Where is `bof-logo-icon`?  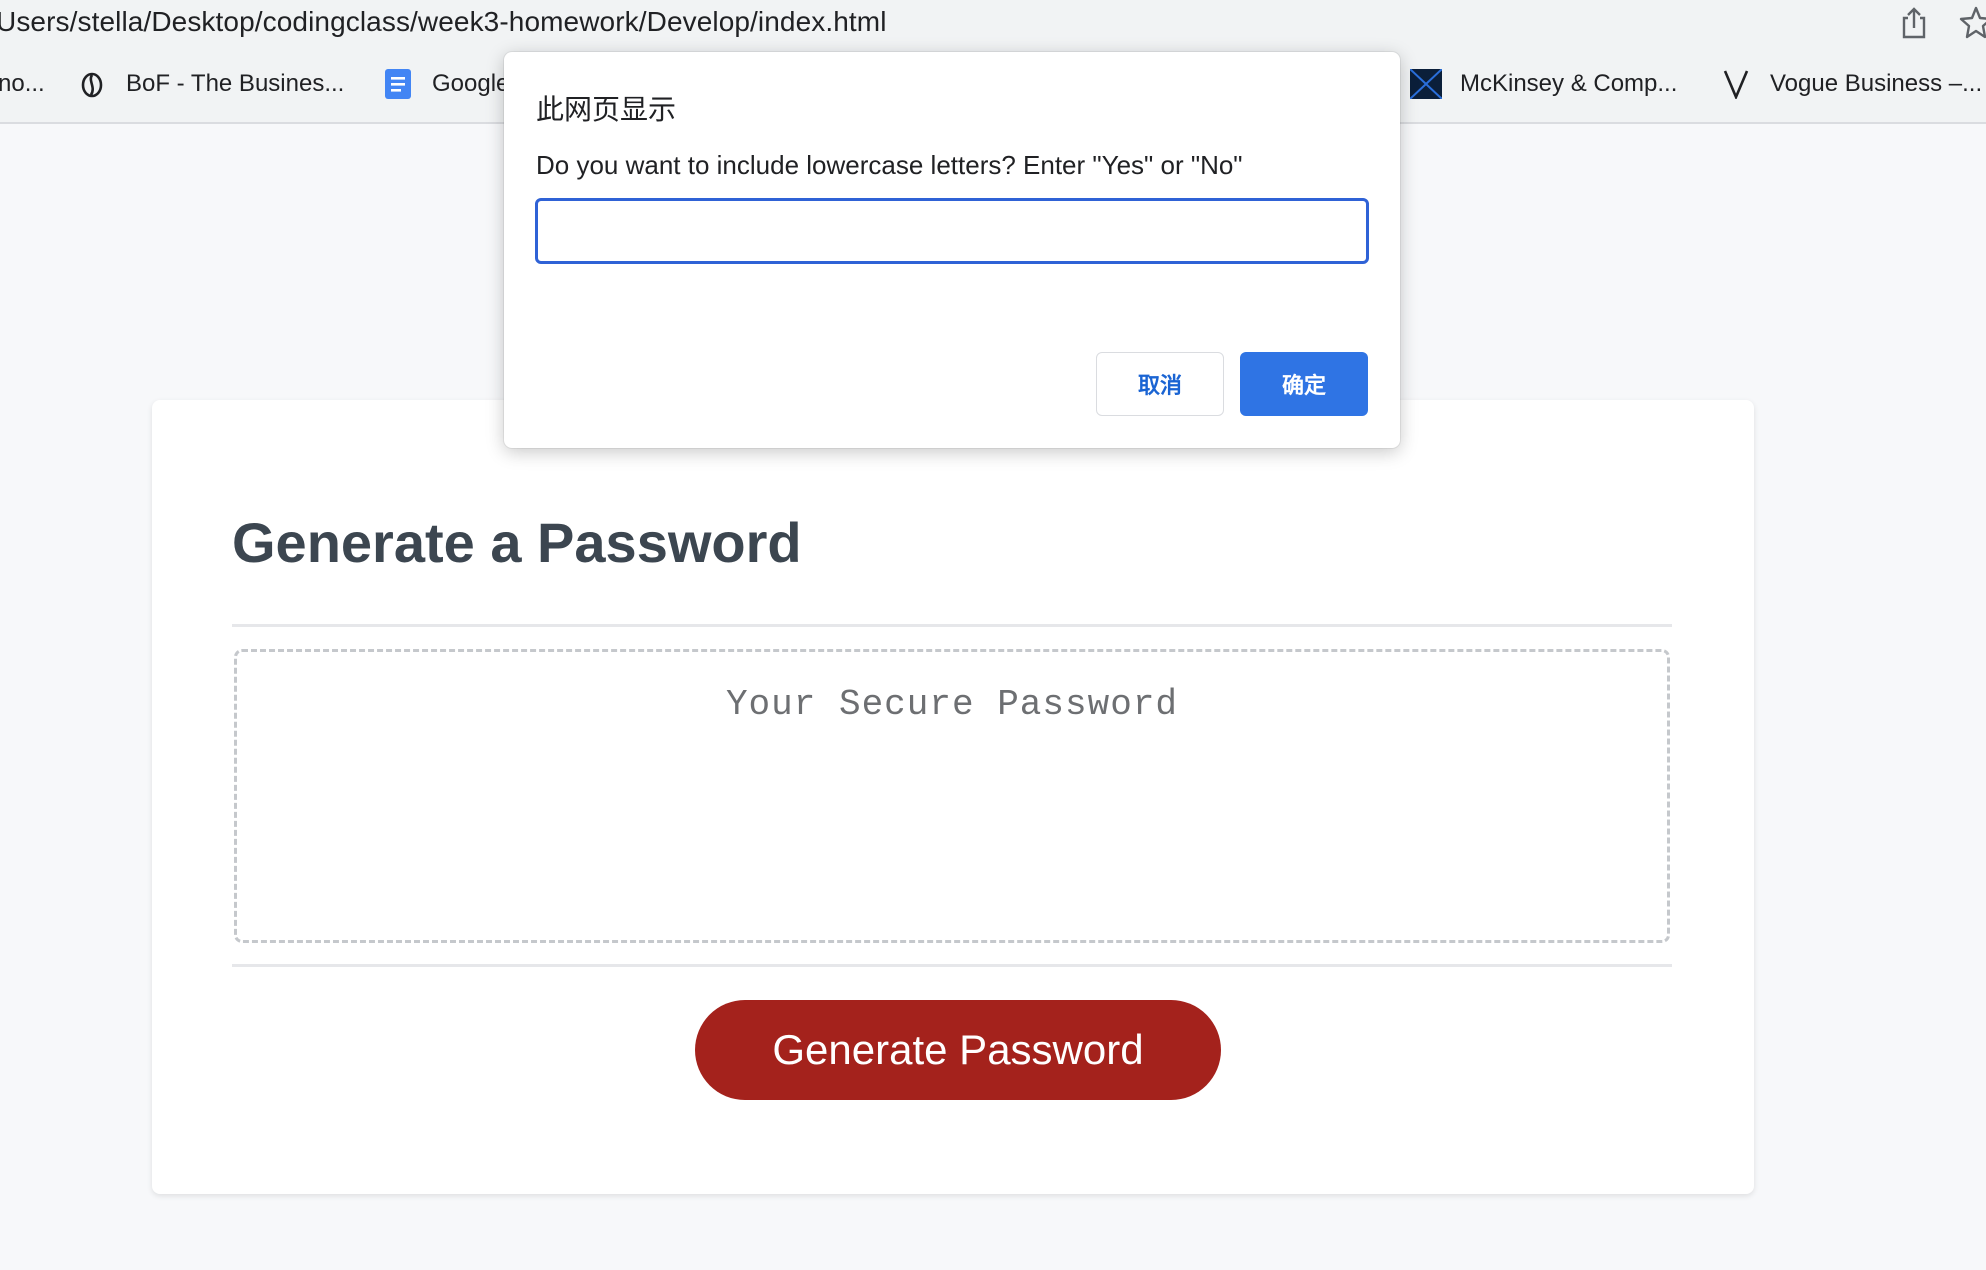
bof-logo-icon is located at coordinates (92, 84).